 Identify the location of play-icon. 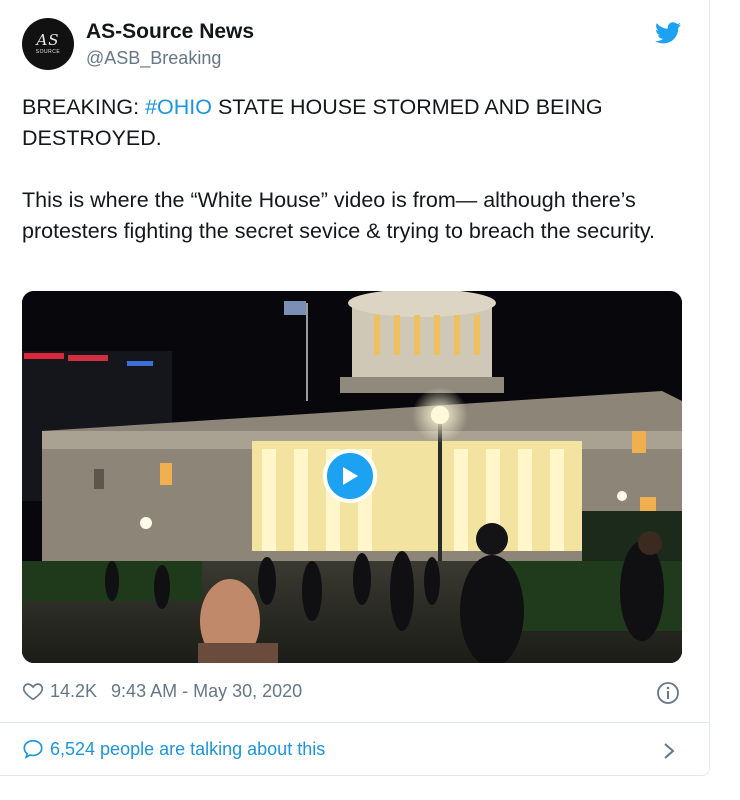
(350, 476).